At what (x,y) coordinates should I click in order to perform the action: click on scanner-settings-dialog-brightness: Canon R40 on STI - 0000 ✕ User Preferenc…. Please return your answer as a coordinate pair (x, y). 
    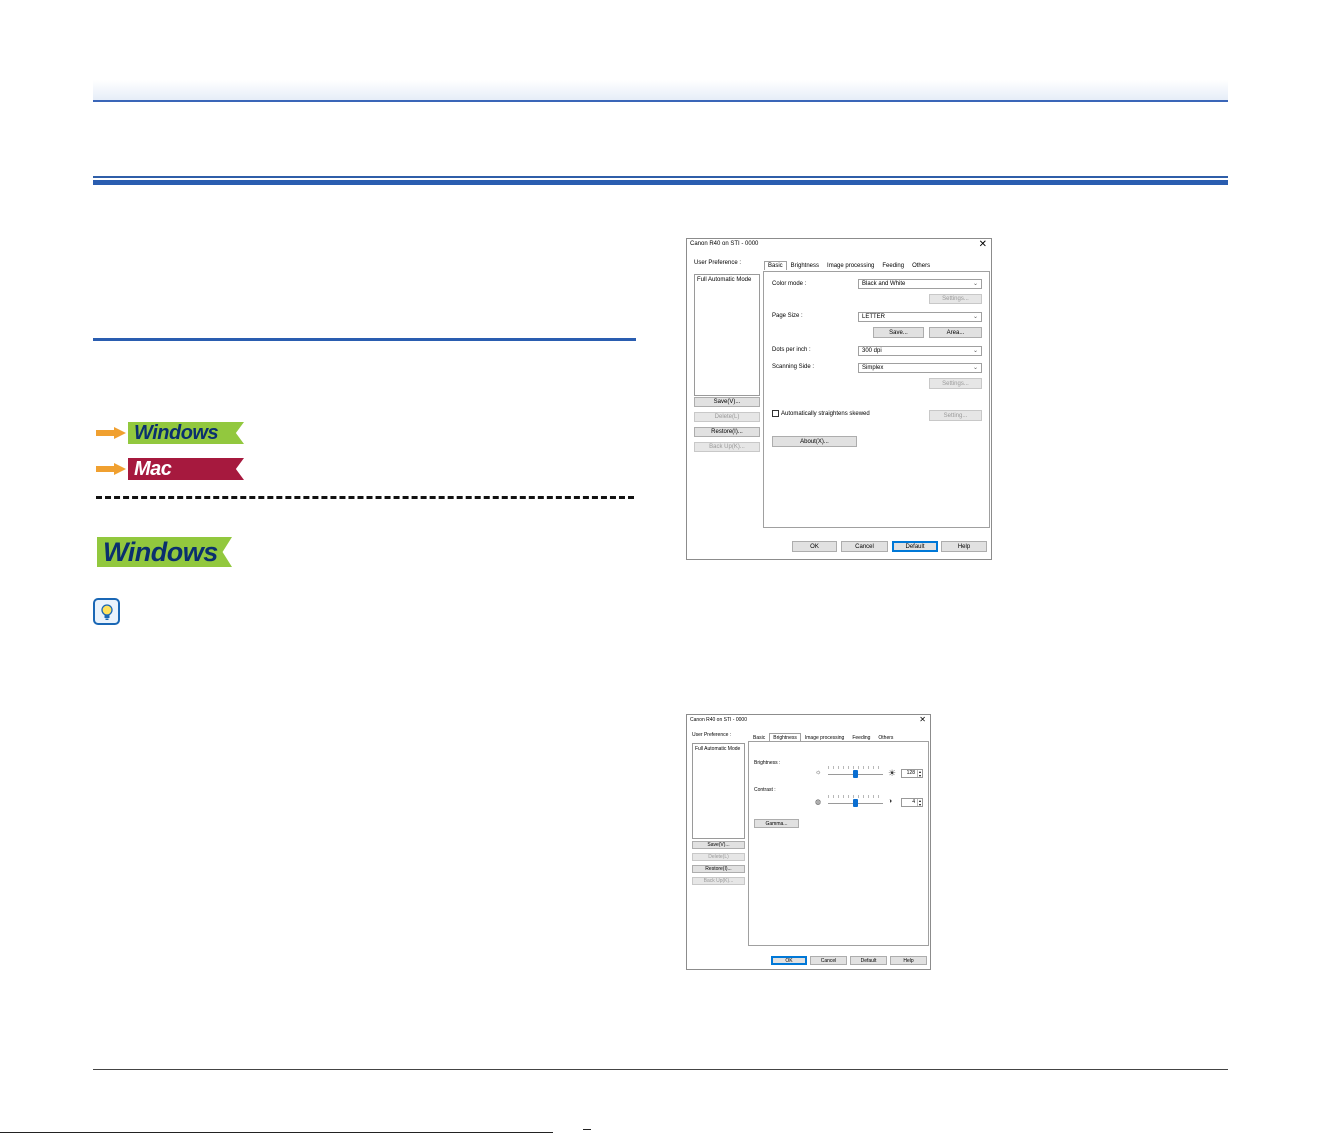
    Looking at the image, I should click on (808, 842).